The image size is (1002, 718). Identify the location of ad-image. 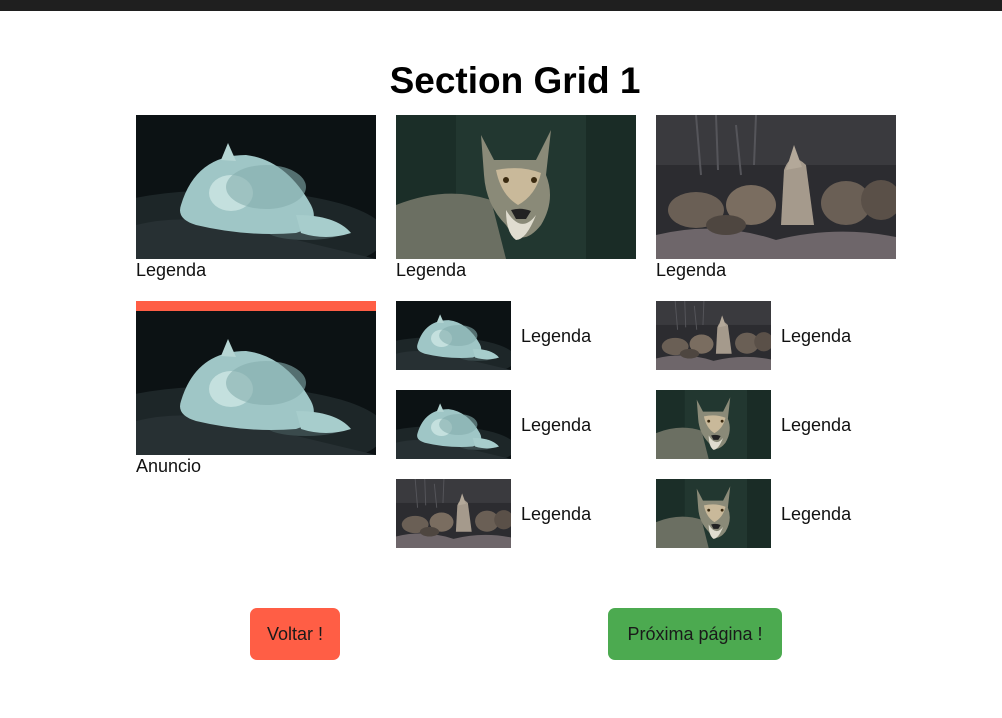
(256, 383).